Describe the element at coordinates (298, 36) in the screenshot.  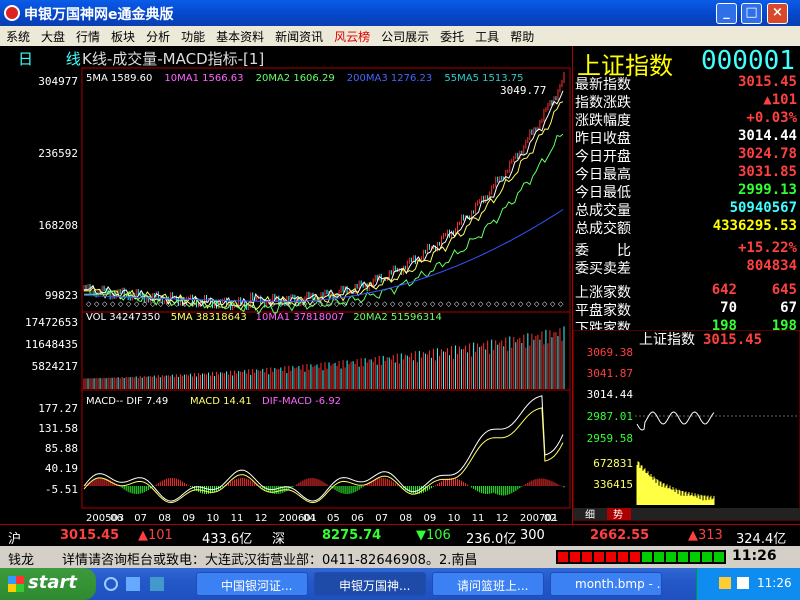
I see `menu-item: 新闻资讯` at that location.